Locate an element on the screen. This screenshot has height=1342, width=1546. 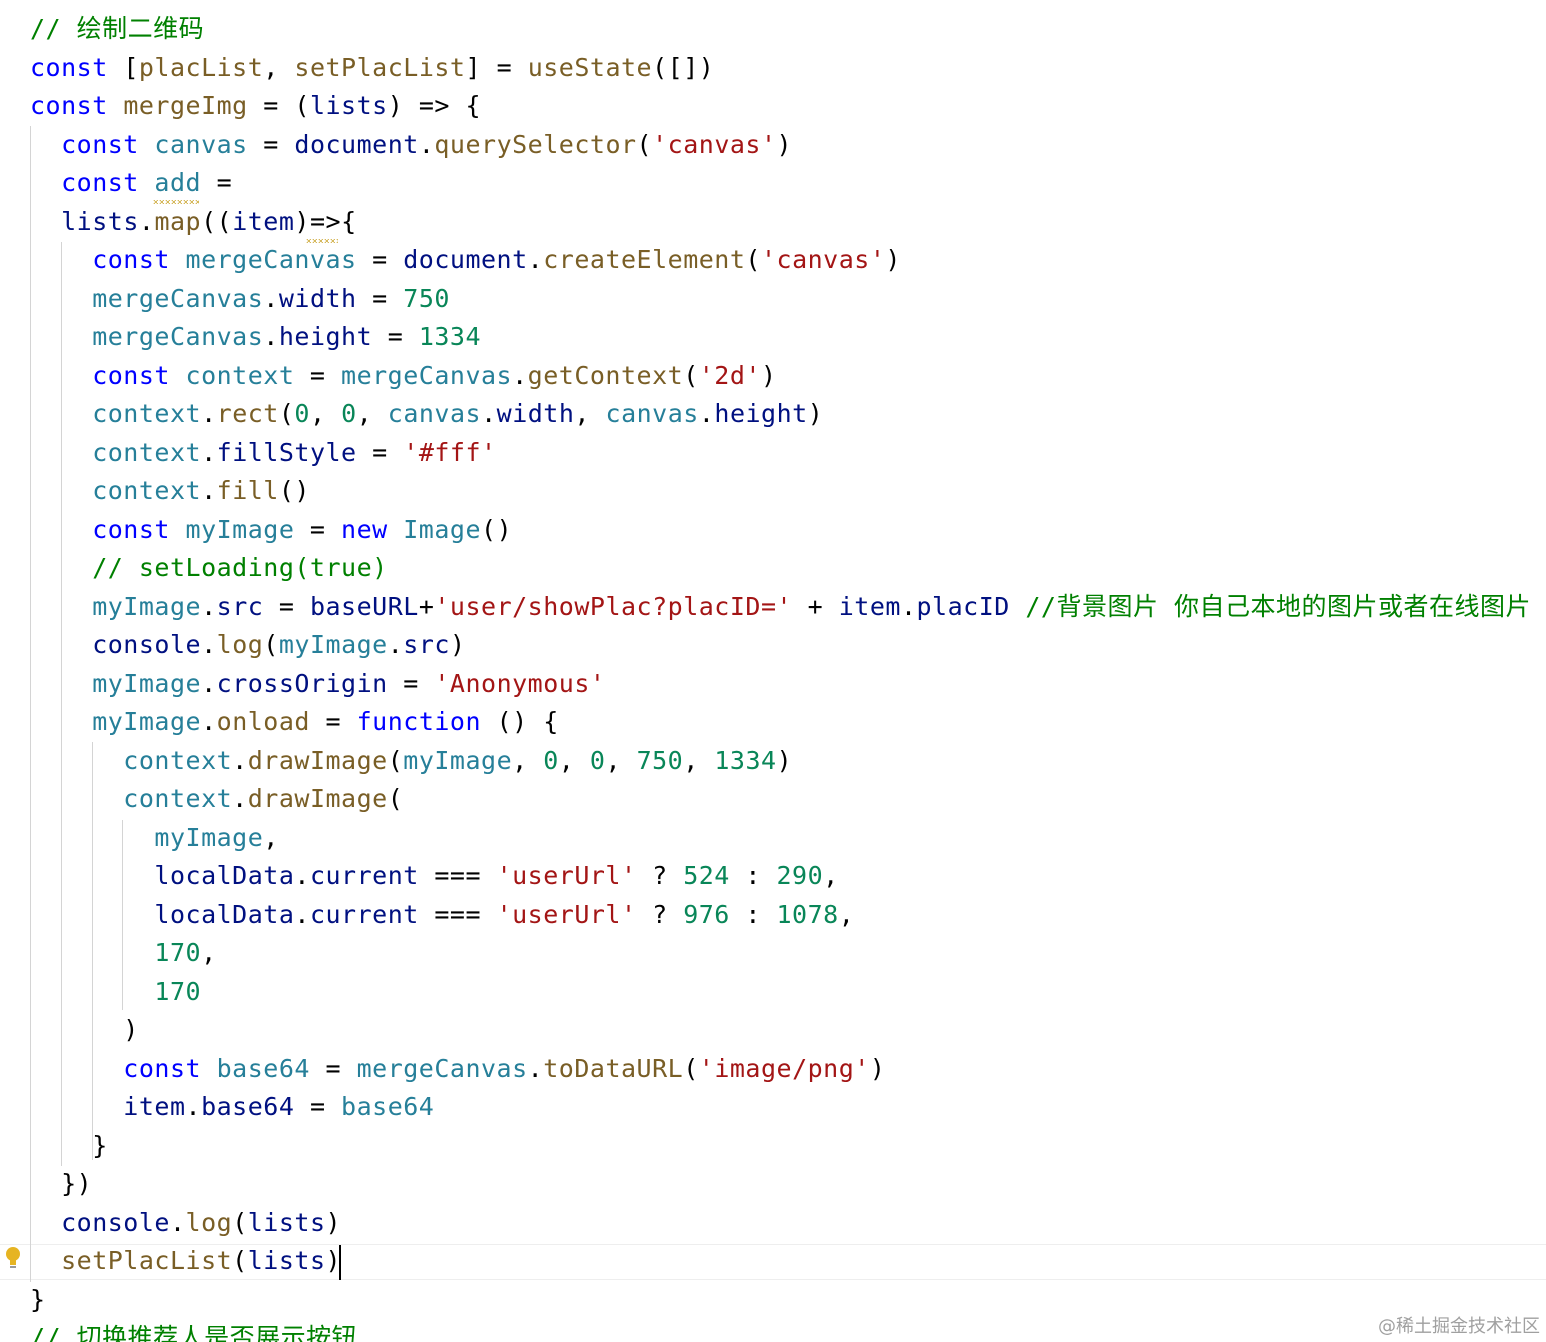
code-token: log is located at coordinates (209, 1222).